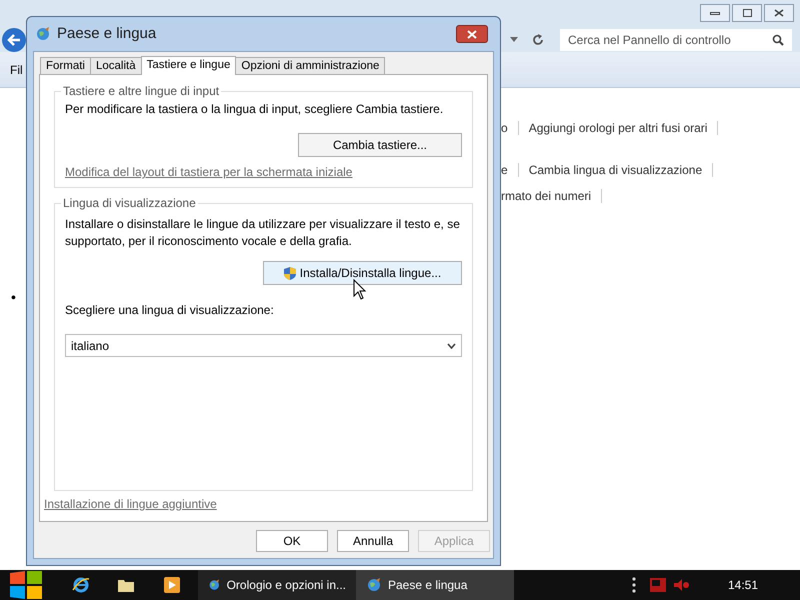 This screenshot has width=800, height=600. Describe the element at coordinates (618, 128) in the screenshot. I see `task-link: Aggiungi orologi per altri fusi orari` at that location.